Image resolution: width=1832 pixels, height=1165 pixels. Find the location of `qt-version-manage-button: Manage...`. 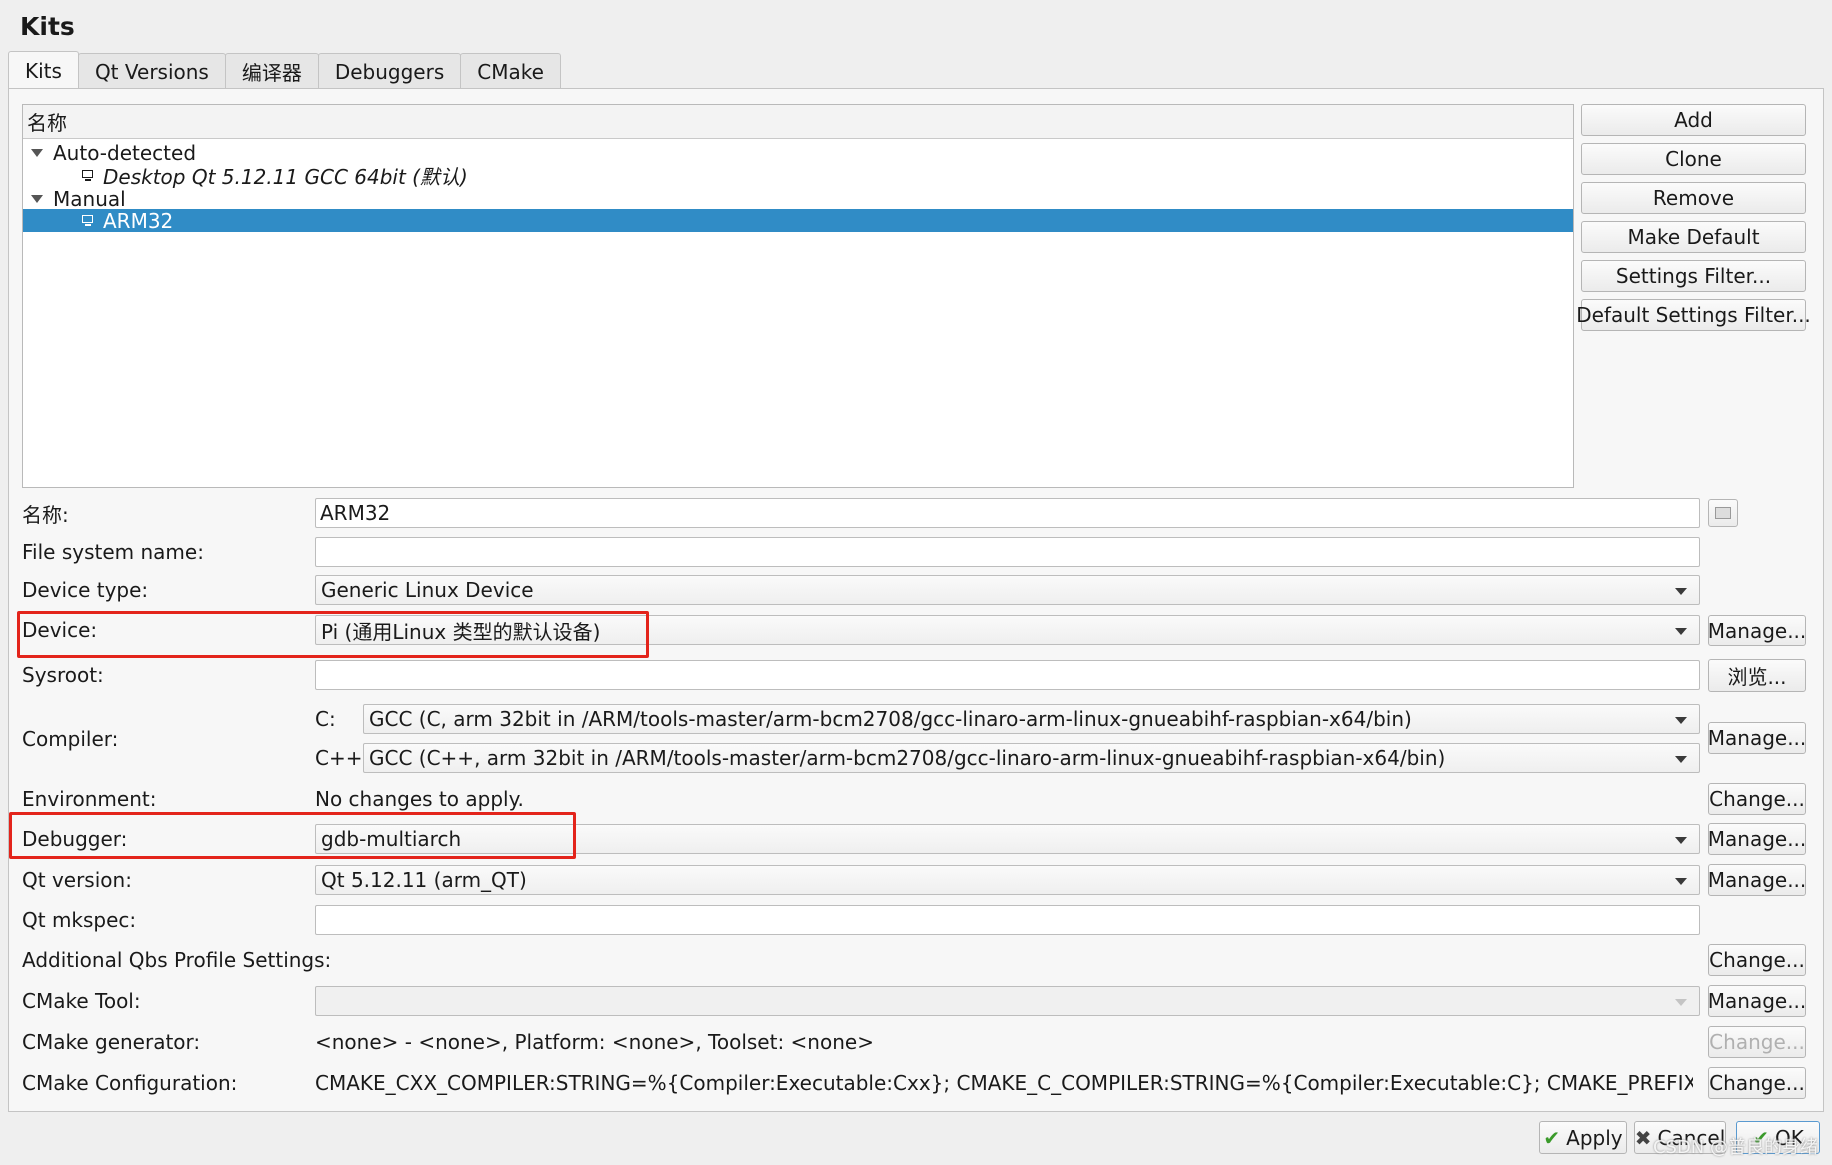

qt-version-manage-button: Manage... is located at coordinates (1757, 880).